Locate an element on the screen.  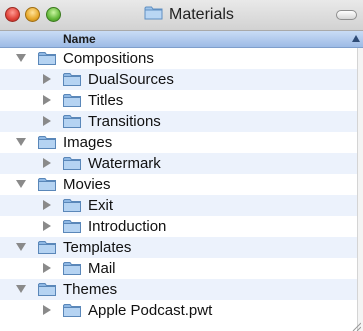
folder-name: Themes is located at coordinates (90, 289).